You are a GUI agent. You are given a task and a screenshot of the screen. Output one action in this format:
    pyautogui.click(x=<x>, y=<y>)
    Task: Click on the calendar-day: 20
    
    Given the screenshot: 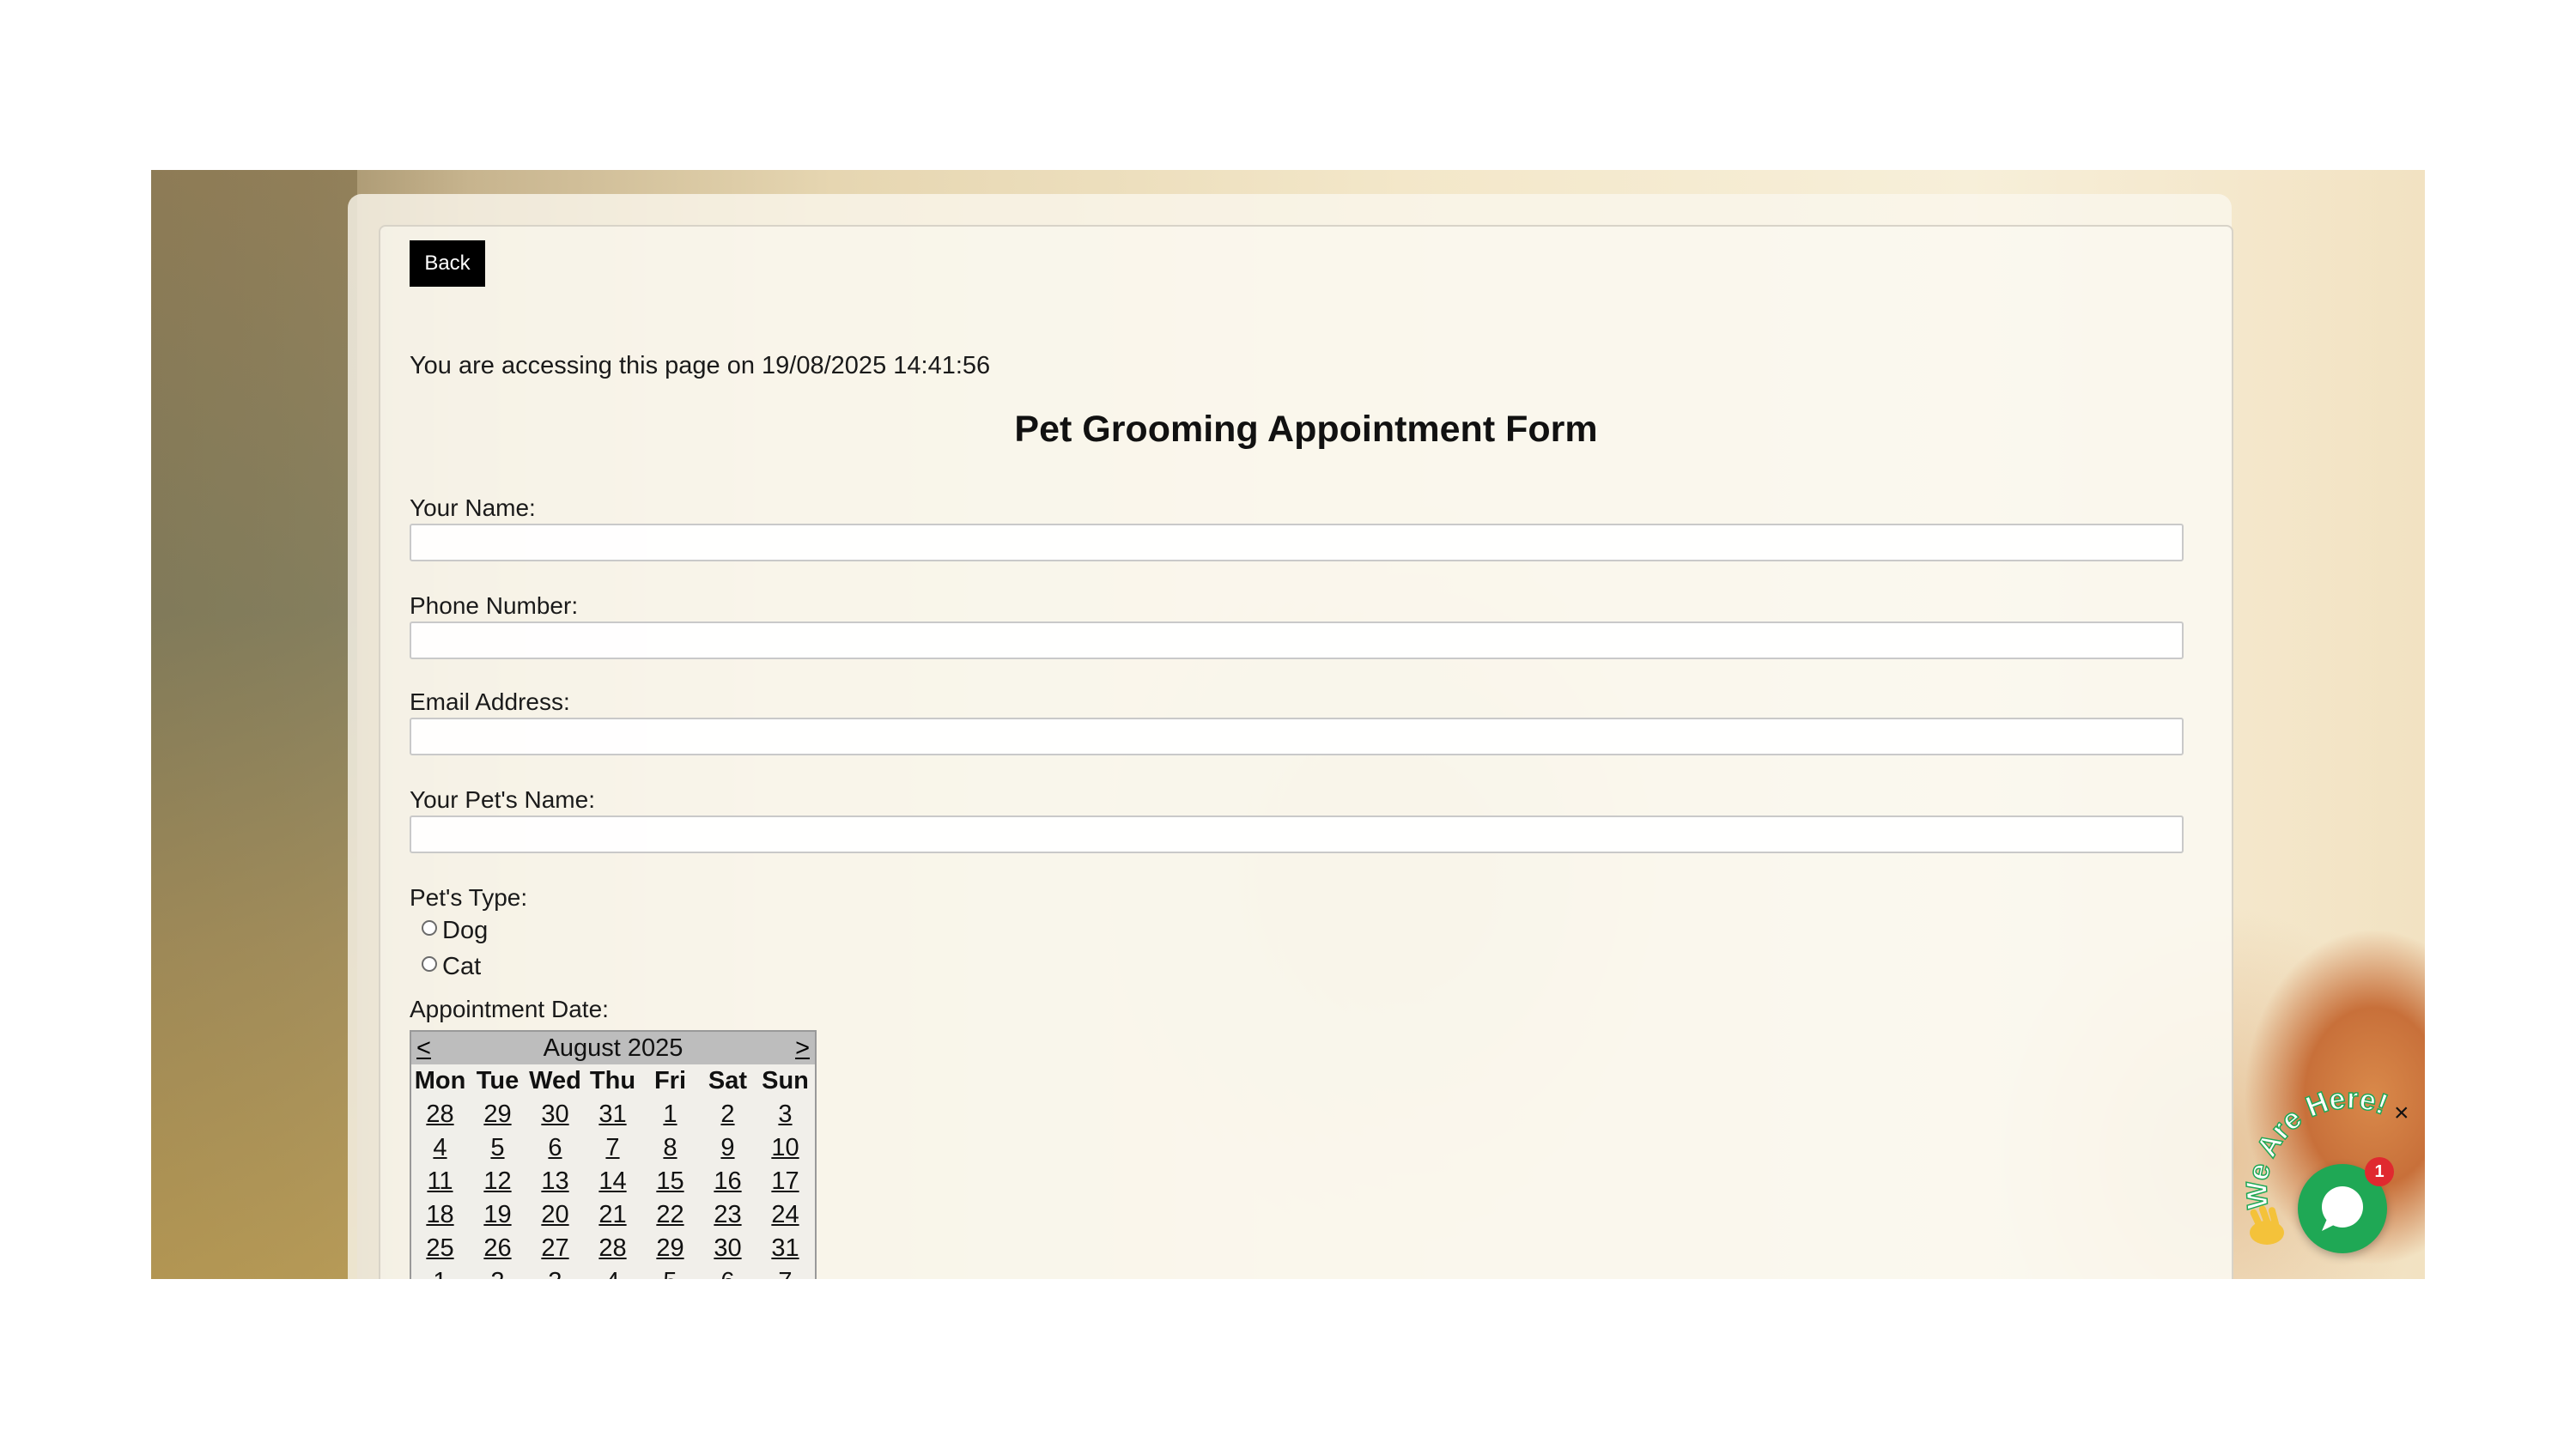 What is the action you would take?
    pyautogui.click(x=555, y=1215)
    